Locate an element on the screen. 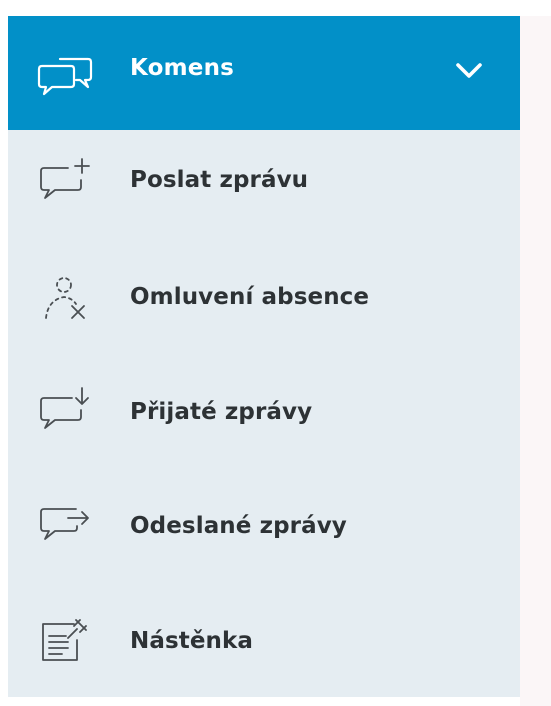  menu-item-label: Odeslané zprávy is located at coordinates (238, 526).